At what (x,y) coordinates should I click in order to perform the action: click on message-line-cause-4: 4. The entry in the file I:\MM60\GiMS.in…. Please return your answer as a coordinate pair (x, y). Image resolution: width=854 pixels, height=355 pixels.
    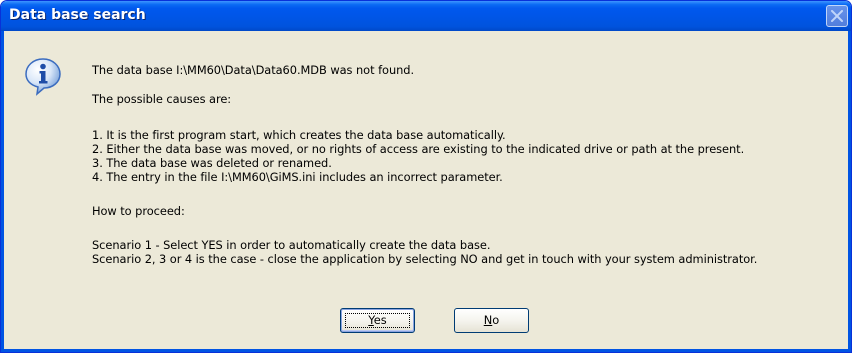
    Looking at the image, I should click on (297, 177).